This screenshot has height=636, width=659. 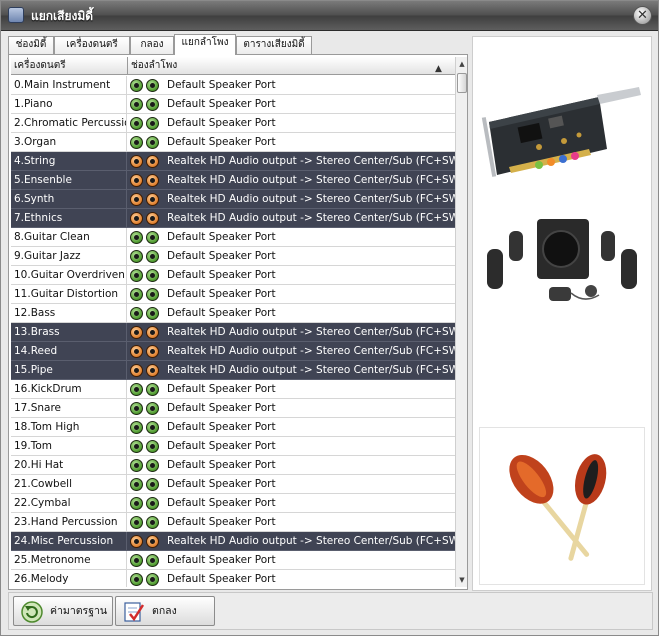 I want to click on close-button: ✕, so click(x=642, y=15).